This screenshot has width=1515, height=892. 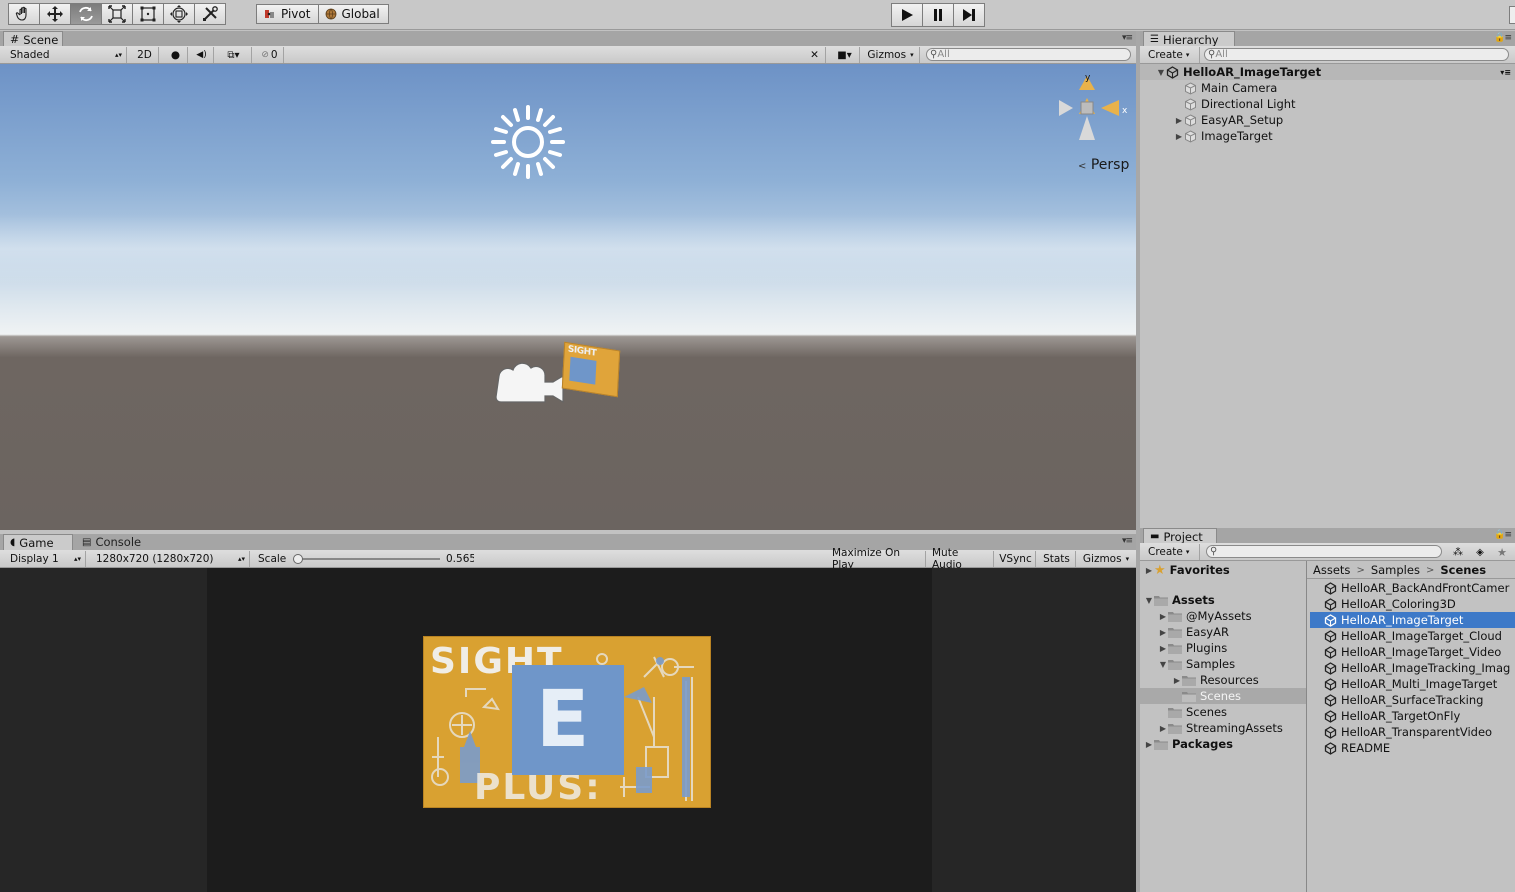 What do you see at coordinates (1172, 55) in the screenshot?
I see `hierarchy-create-dropdown: Create ▾` at bounding box center [1172, 55].